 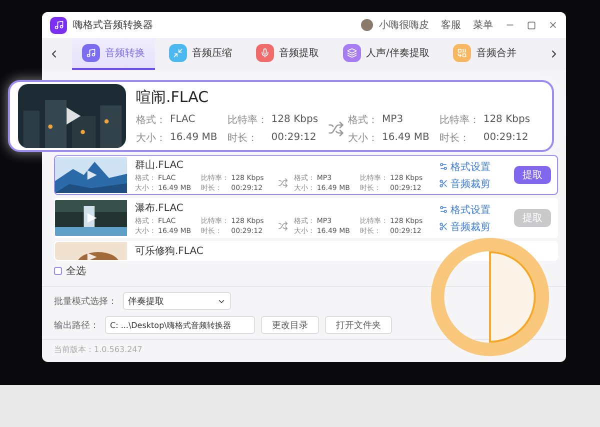 I want to click on field-label: 批量模式选择：, so click(x=85, y=302).